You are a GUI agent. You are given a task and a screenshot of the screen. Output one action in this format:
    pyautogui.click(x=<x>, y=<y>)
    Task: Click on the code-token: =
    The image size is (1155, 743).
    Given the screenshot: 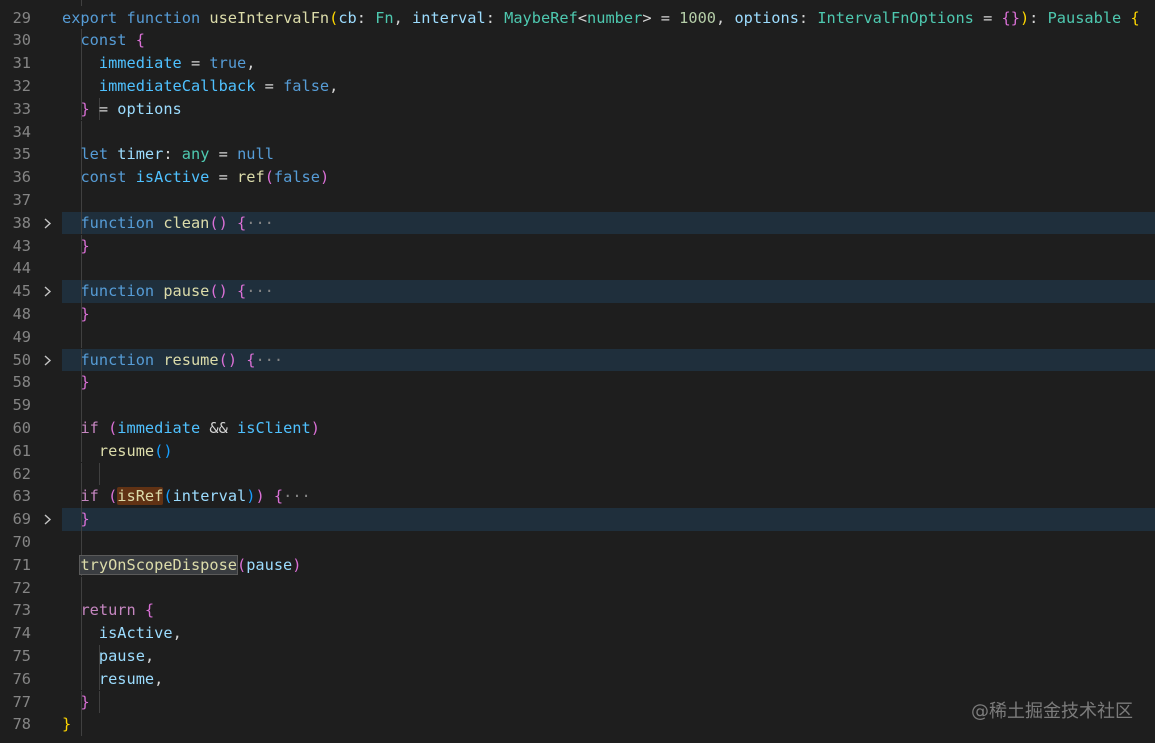 What is the action you would take?
    pyautogui.click(x=665, y=17)
    